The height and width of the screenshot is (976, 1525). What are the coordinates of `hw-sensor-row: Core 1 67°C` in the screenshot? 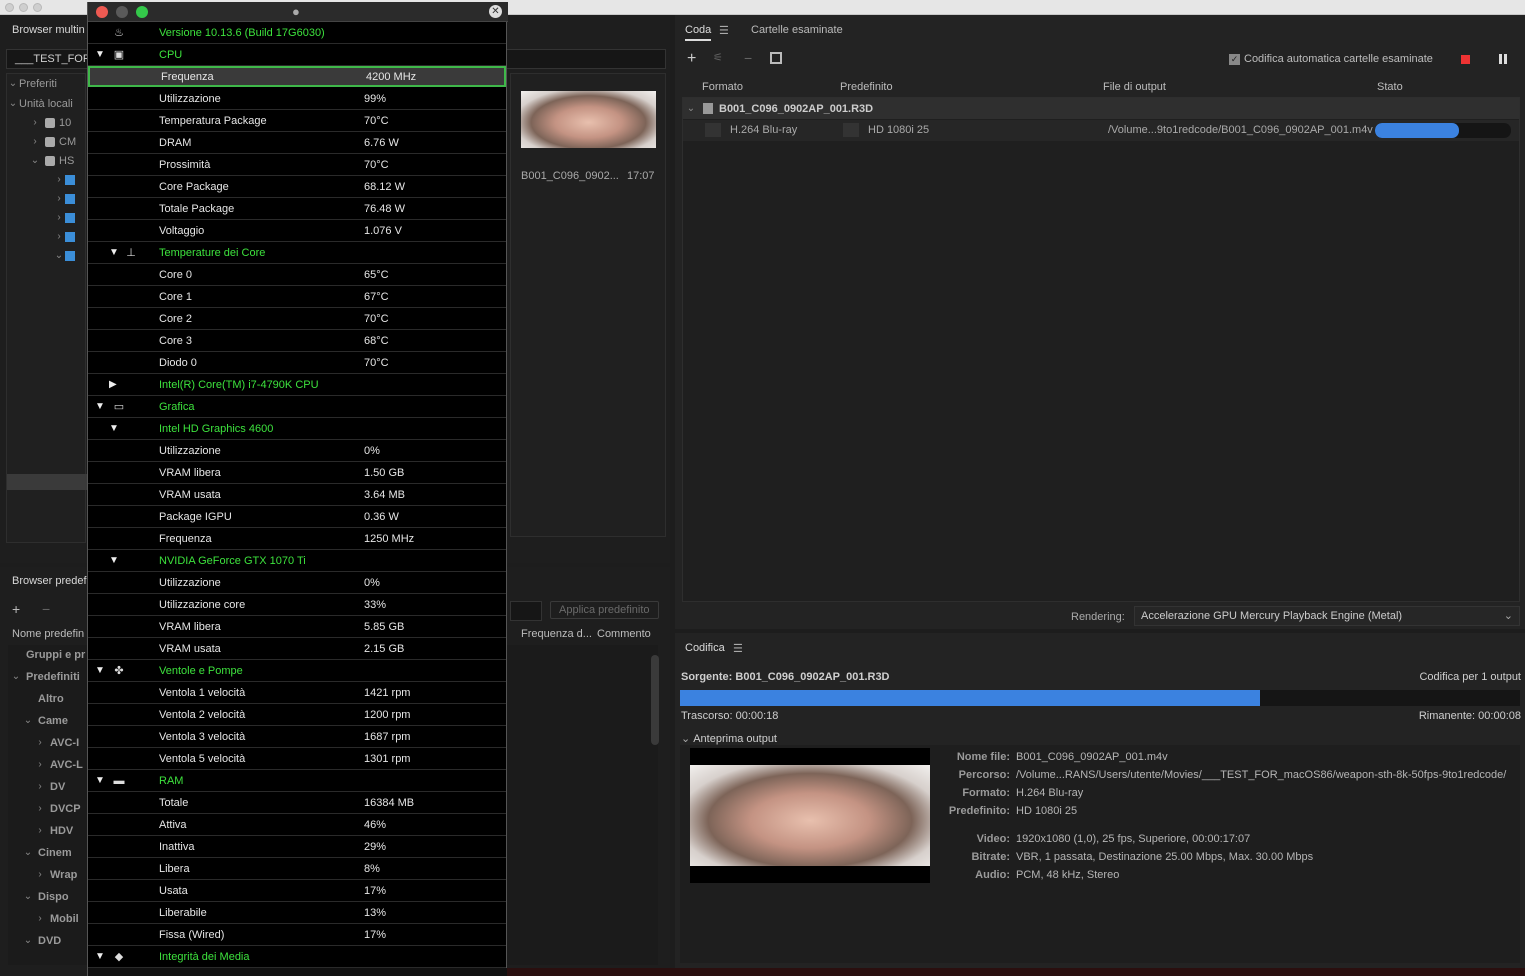 It's located at (297, 297).